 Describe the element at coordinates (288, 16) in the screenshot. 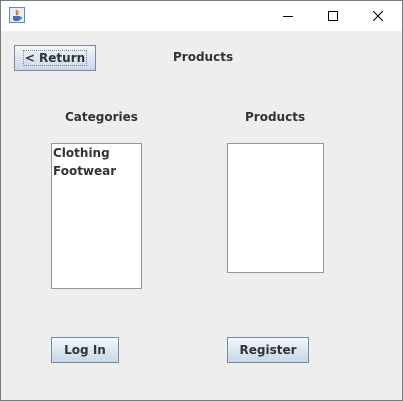

I see `minimize-icon` at that location.